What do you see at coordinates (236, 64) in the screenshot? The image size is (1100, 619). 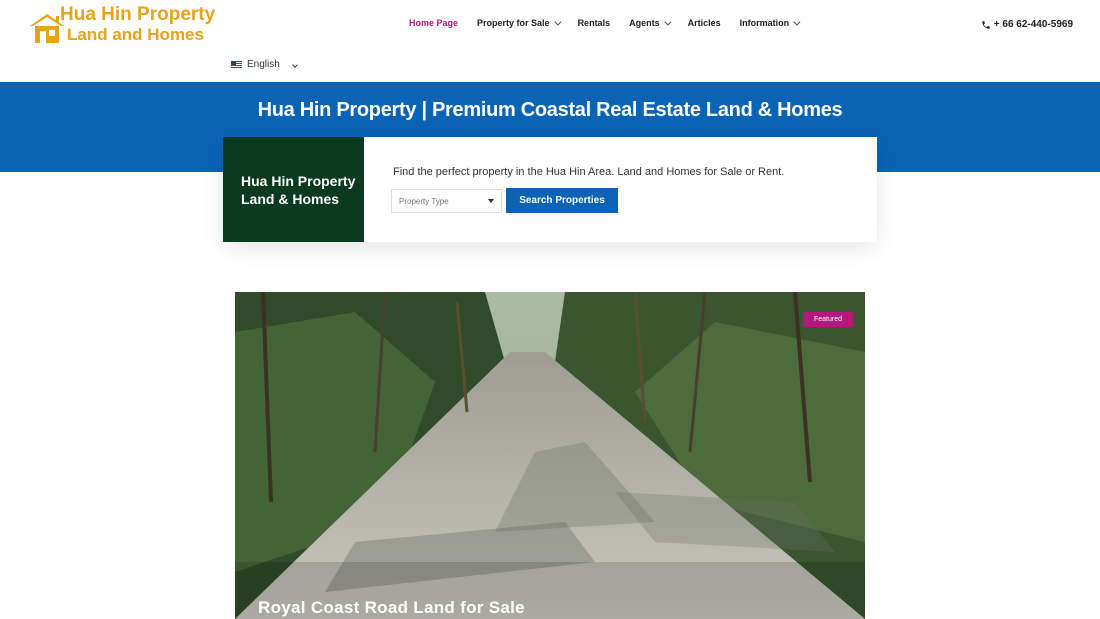 I see `us-flag-icon` at bounding box center [236, 64].